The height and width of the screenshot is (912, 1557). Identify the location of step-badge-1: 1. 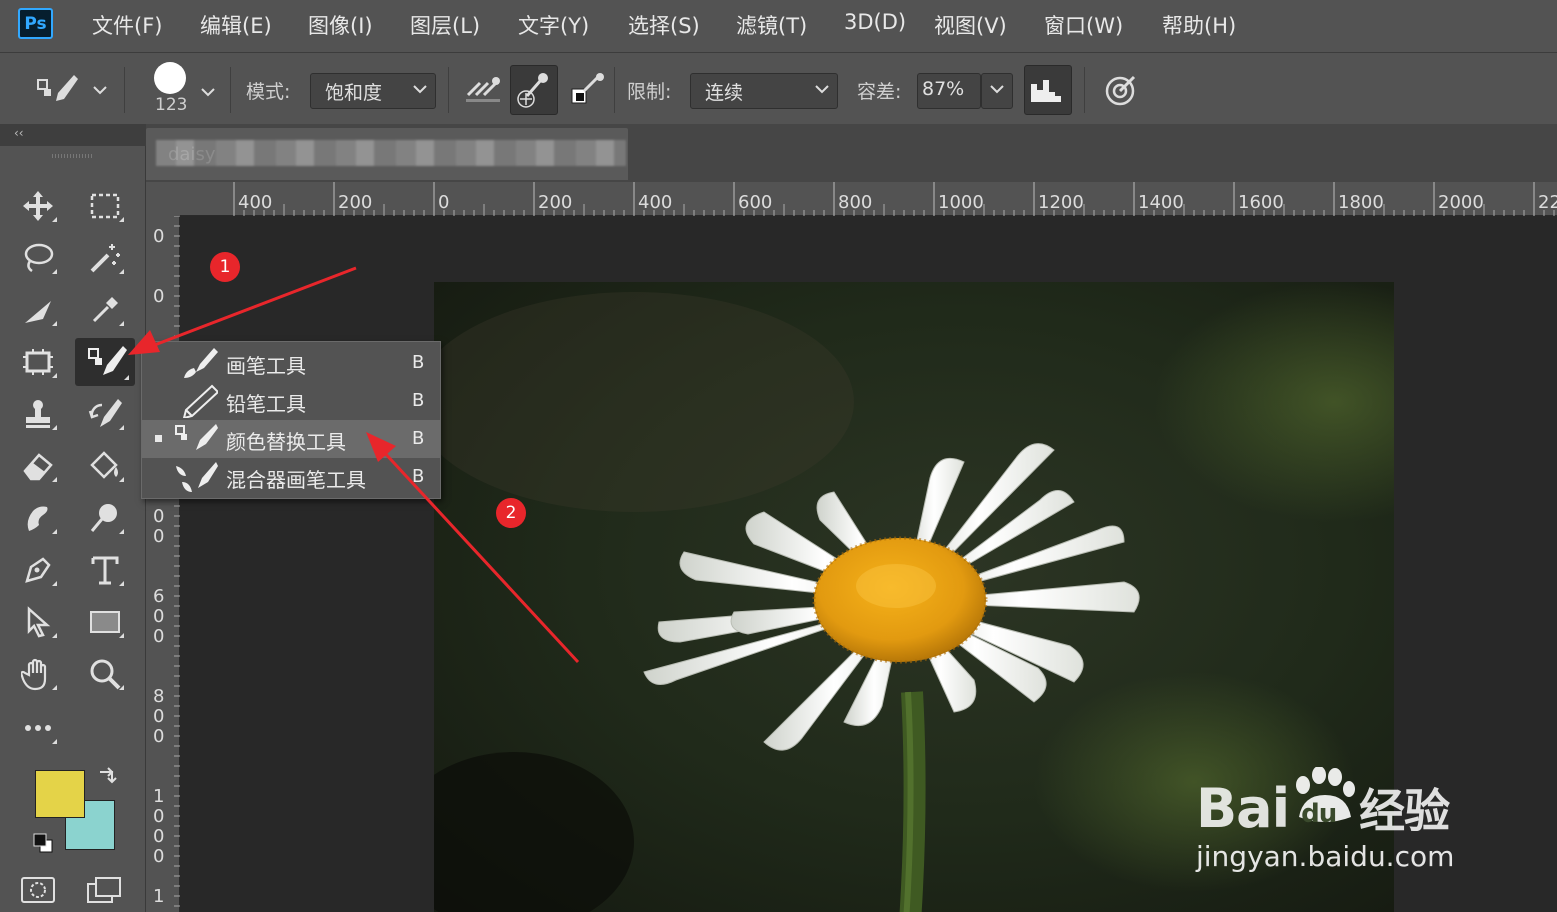
(225, 267).